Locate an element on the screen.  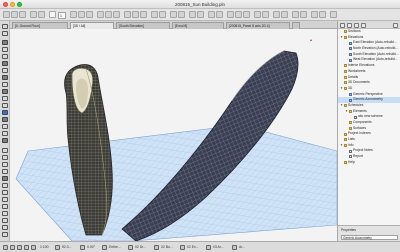
zoom-in-icon is located at coordinates (19, 247).